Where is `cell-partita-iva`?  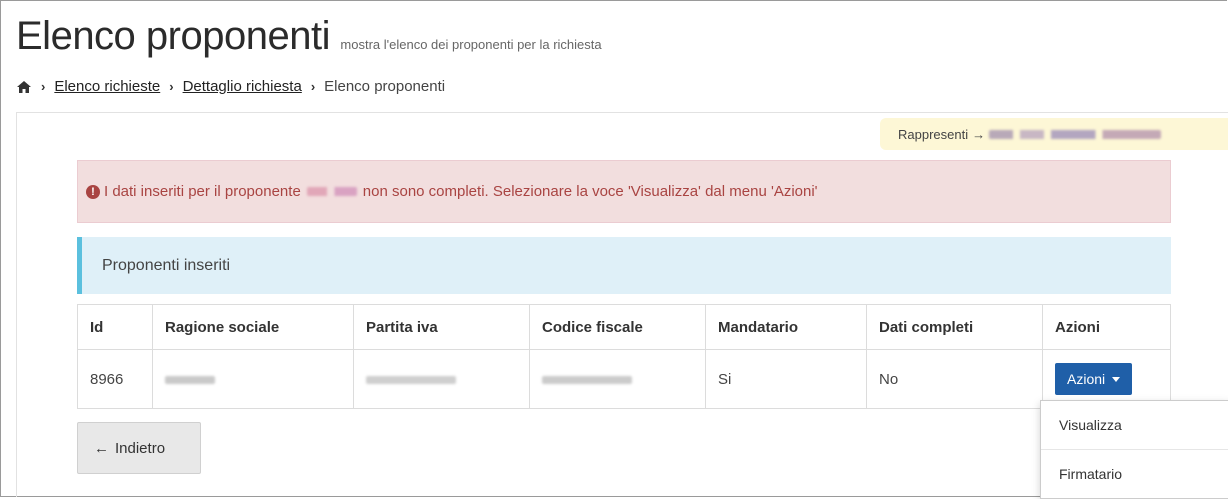 cell-partita-iva is located at coordinates (441, 379).